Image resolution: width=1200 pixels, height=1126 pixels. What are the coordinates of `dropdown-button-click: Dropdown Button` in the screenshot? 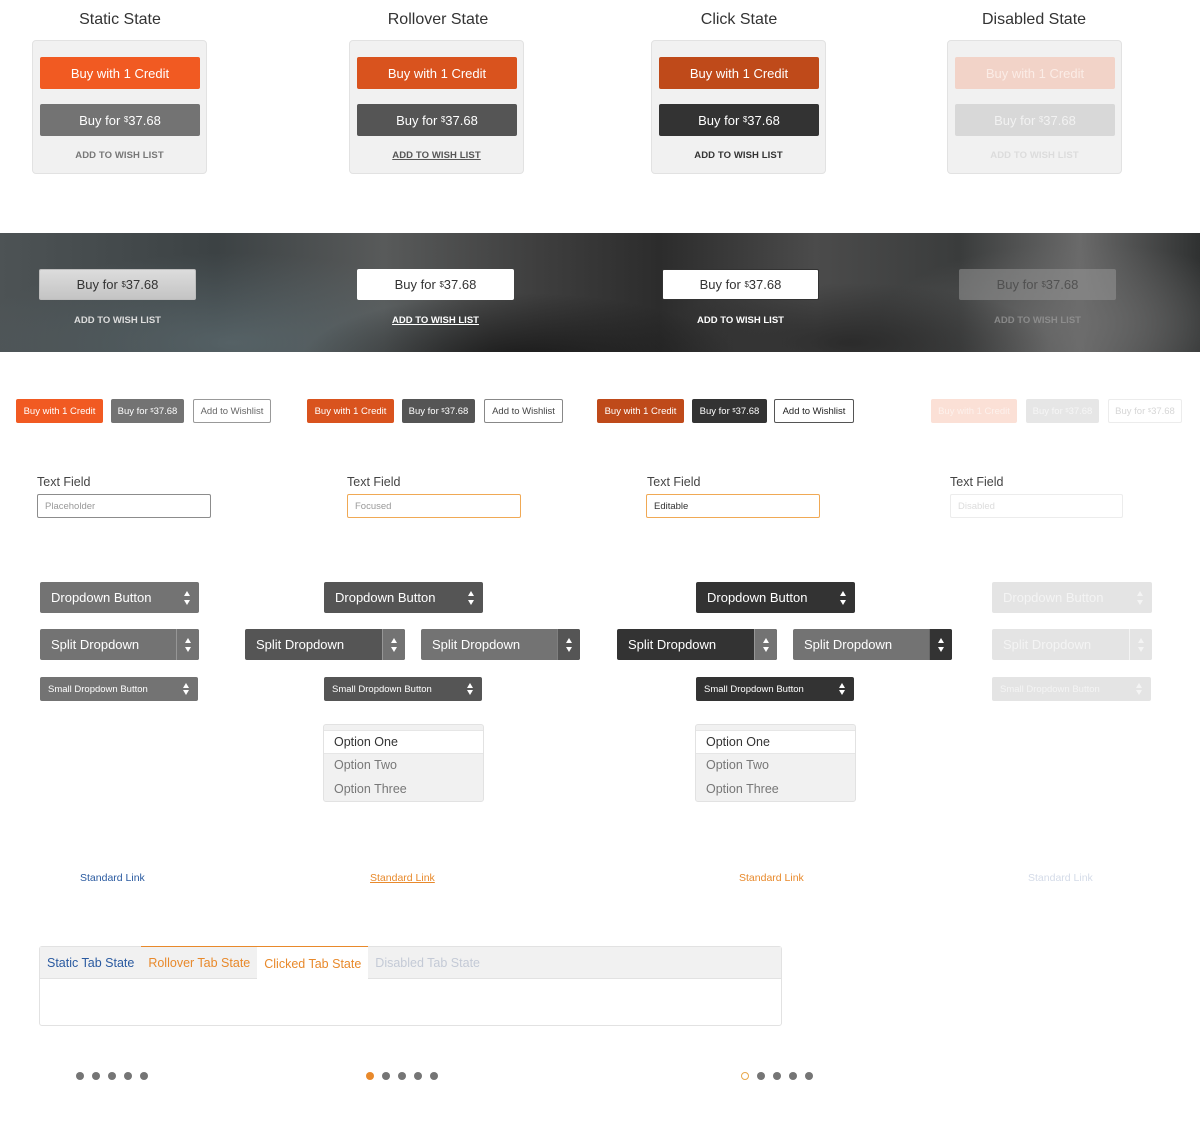 It's located at (775, 597).